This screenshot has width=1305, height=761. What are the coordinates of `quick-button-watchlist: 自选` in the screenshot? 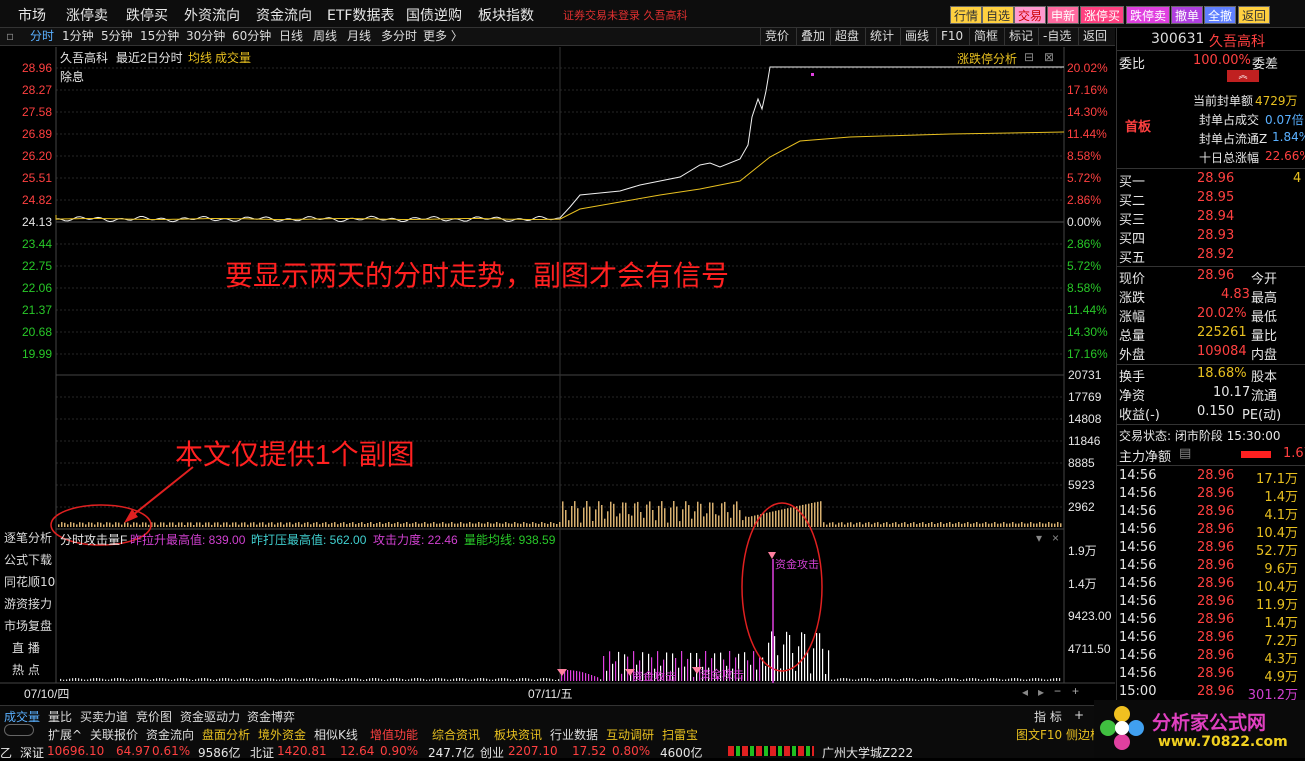 It's located at (998, 15).